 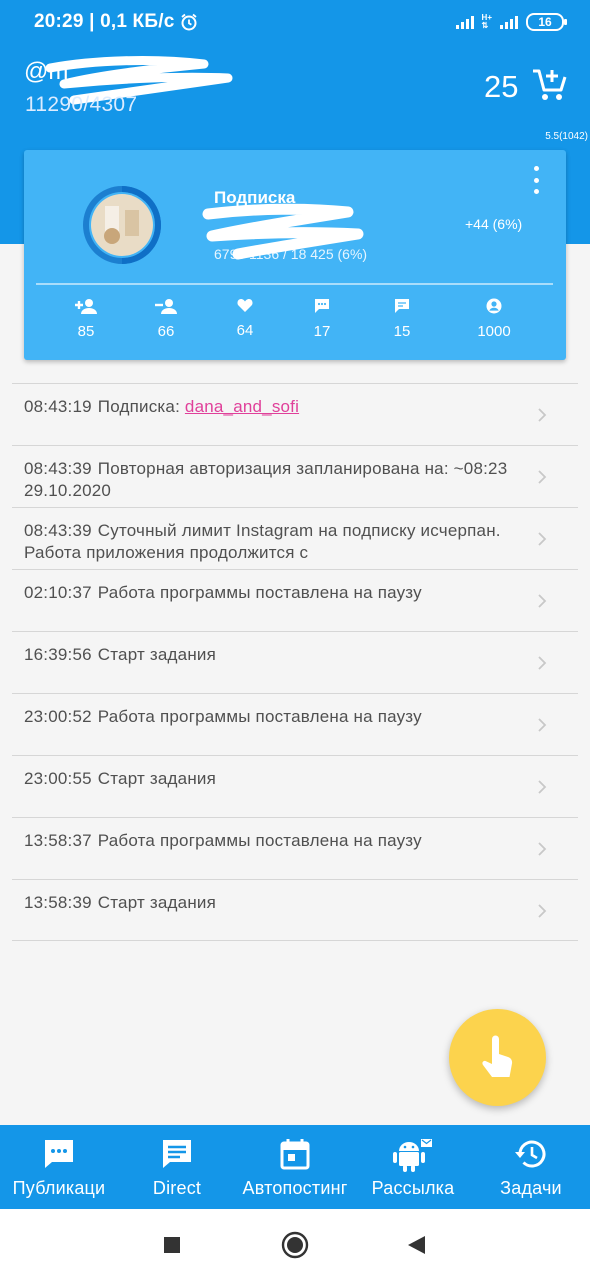 I want to click on comment-icon, so click(x=322, y=306).